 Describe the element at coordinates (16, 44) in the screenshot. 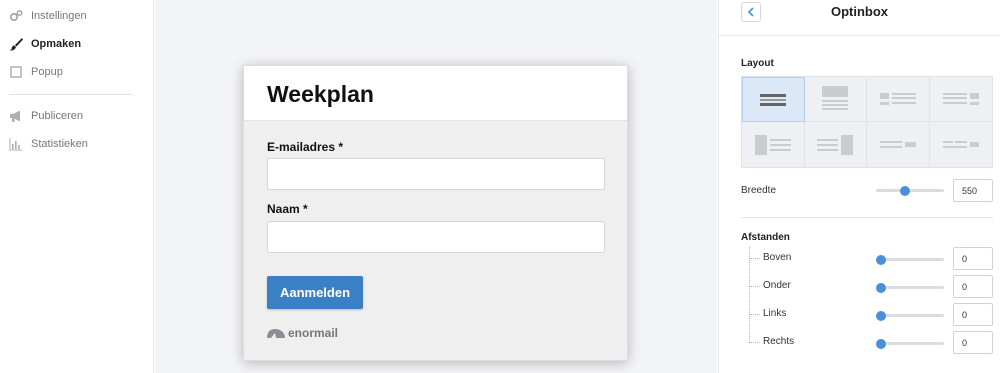

I see `brush-icon` at that location.